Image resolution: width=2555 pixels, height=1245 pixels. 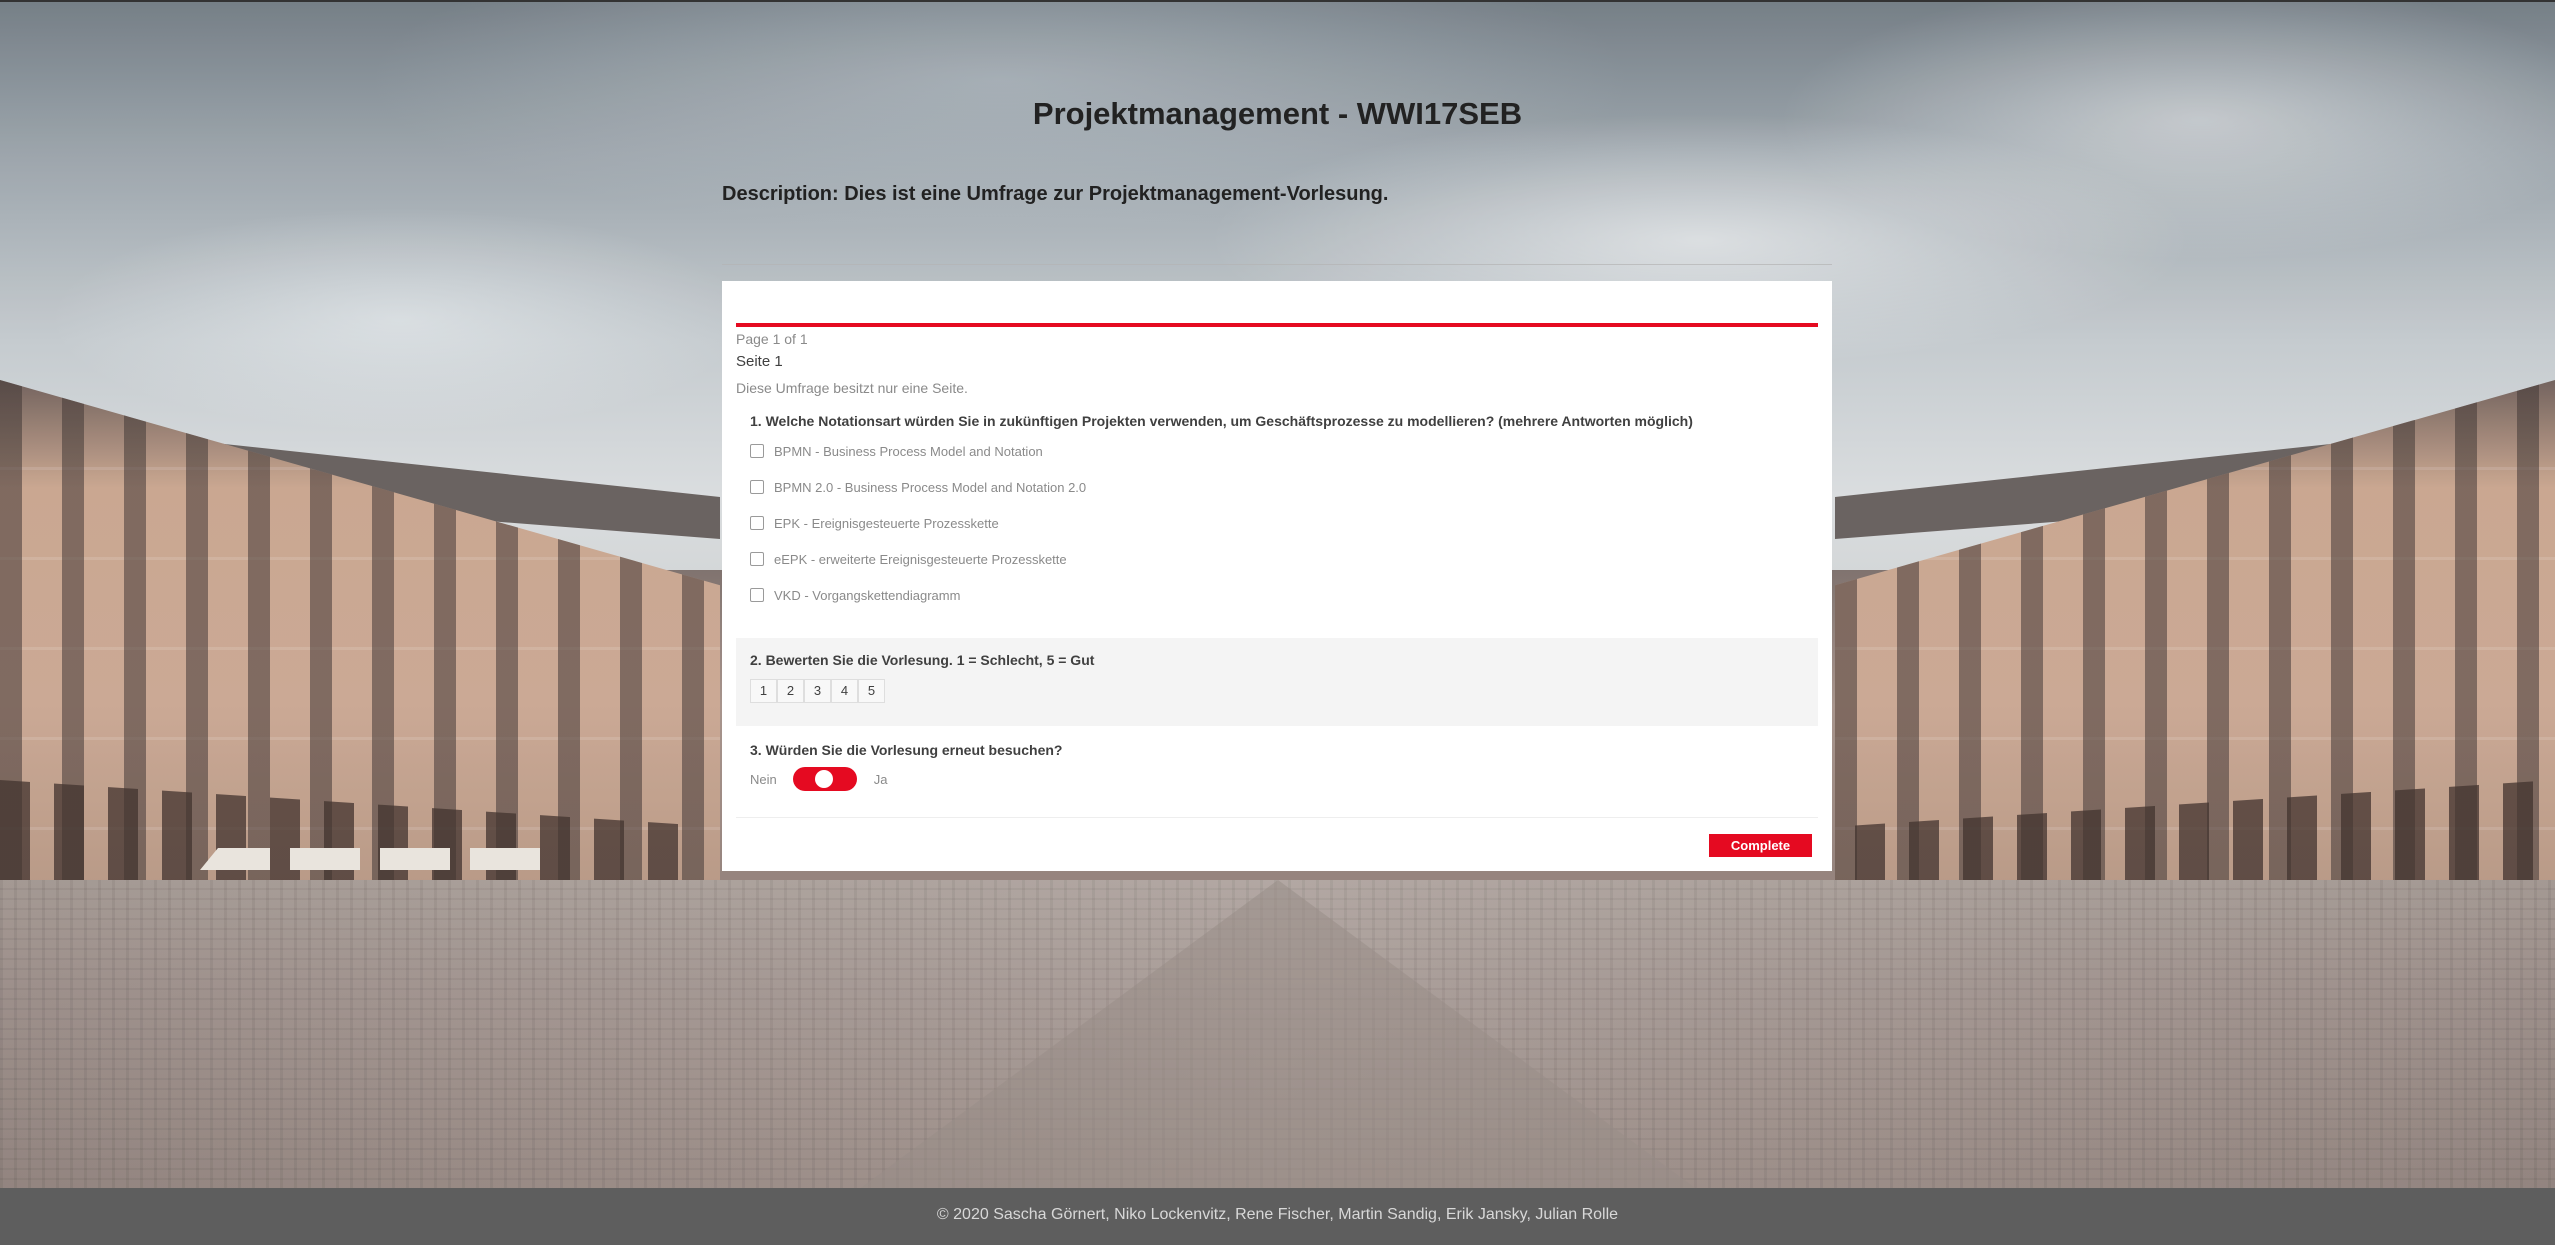 What do you see at coordinates (1277, 817) in the screenshot?
I see `card-divider` at bounding box center [1277, 817].